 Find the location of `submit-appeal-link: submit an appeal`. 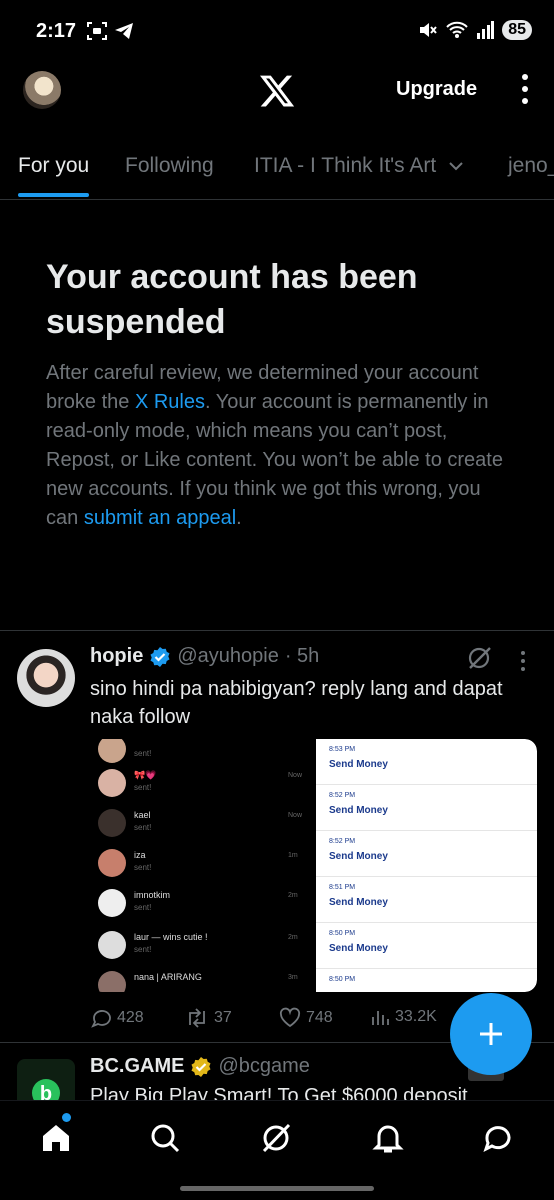

submit-appeal-link: submit an appeal is located at coordinates (160, 518).